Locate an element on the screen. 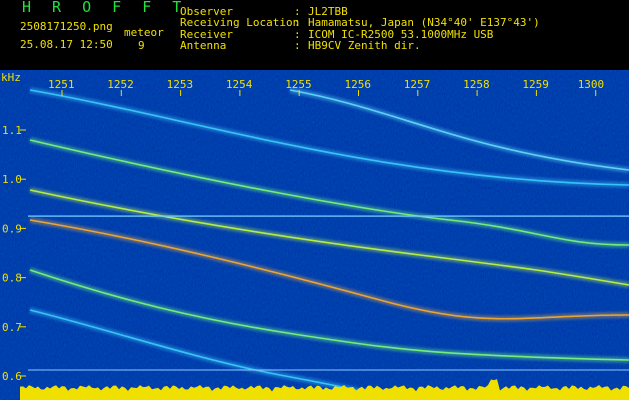 This screenshot has height=400, width=629. x-tick-label: 1258 is located at coordinates (476, 84).